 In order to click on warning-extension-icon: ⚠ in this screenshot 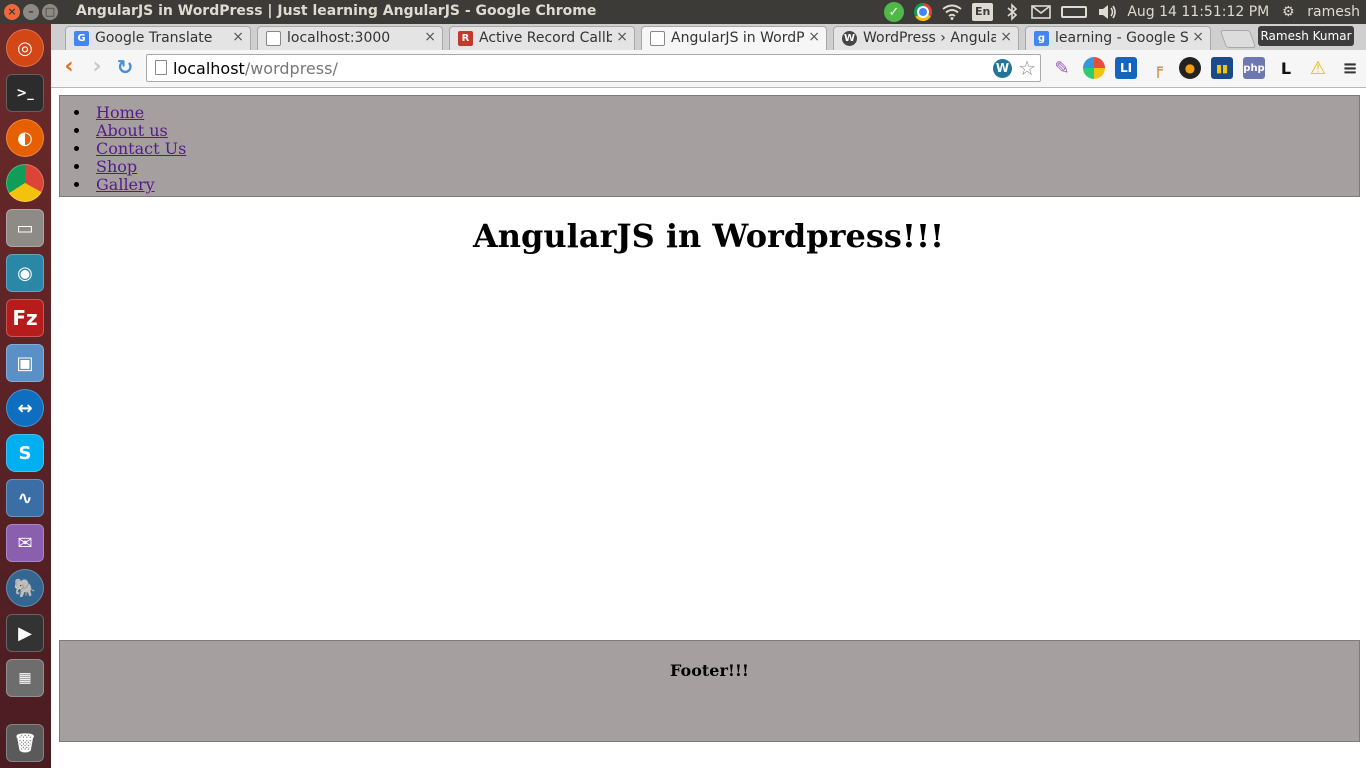, I will do `click(1318, 68)`.